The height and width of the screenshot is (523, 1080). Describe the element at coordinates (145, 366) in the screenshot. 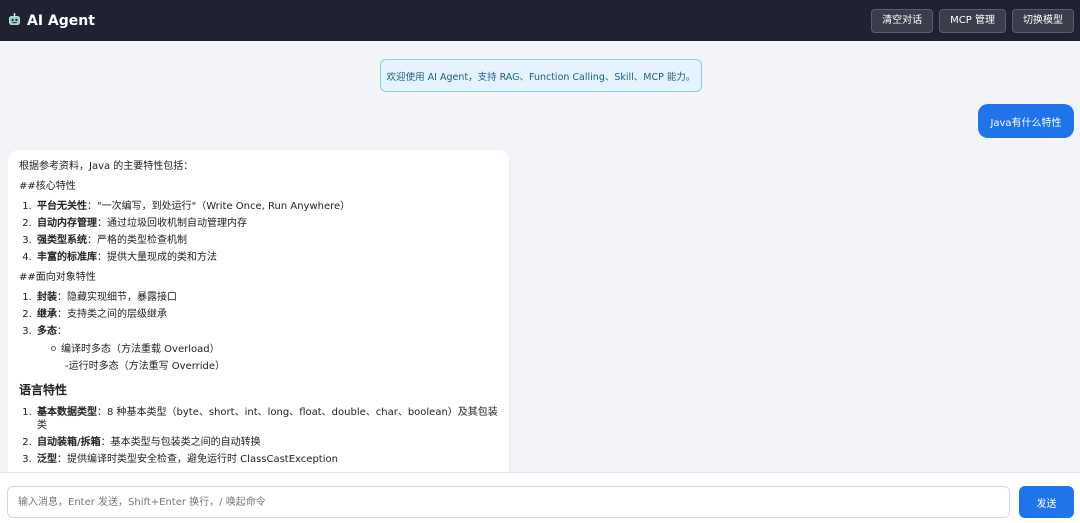

I see `list-item: -运行时多态（方法重写 Override）` at that location.